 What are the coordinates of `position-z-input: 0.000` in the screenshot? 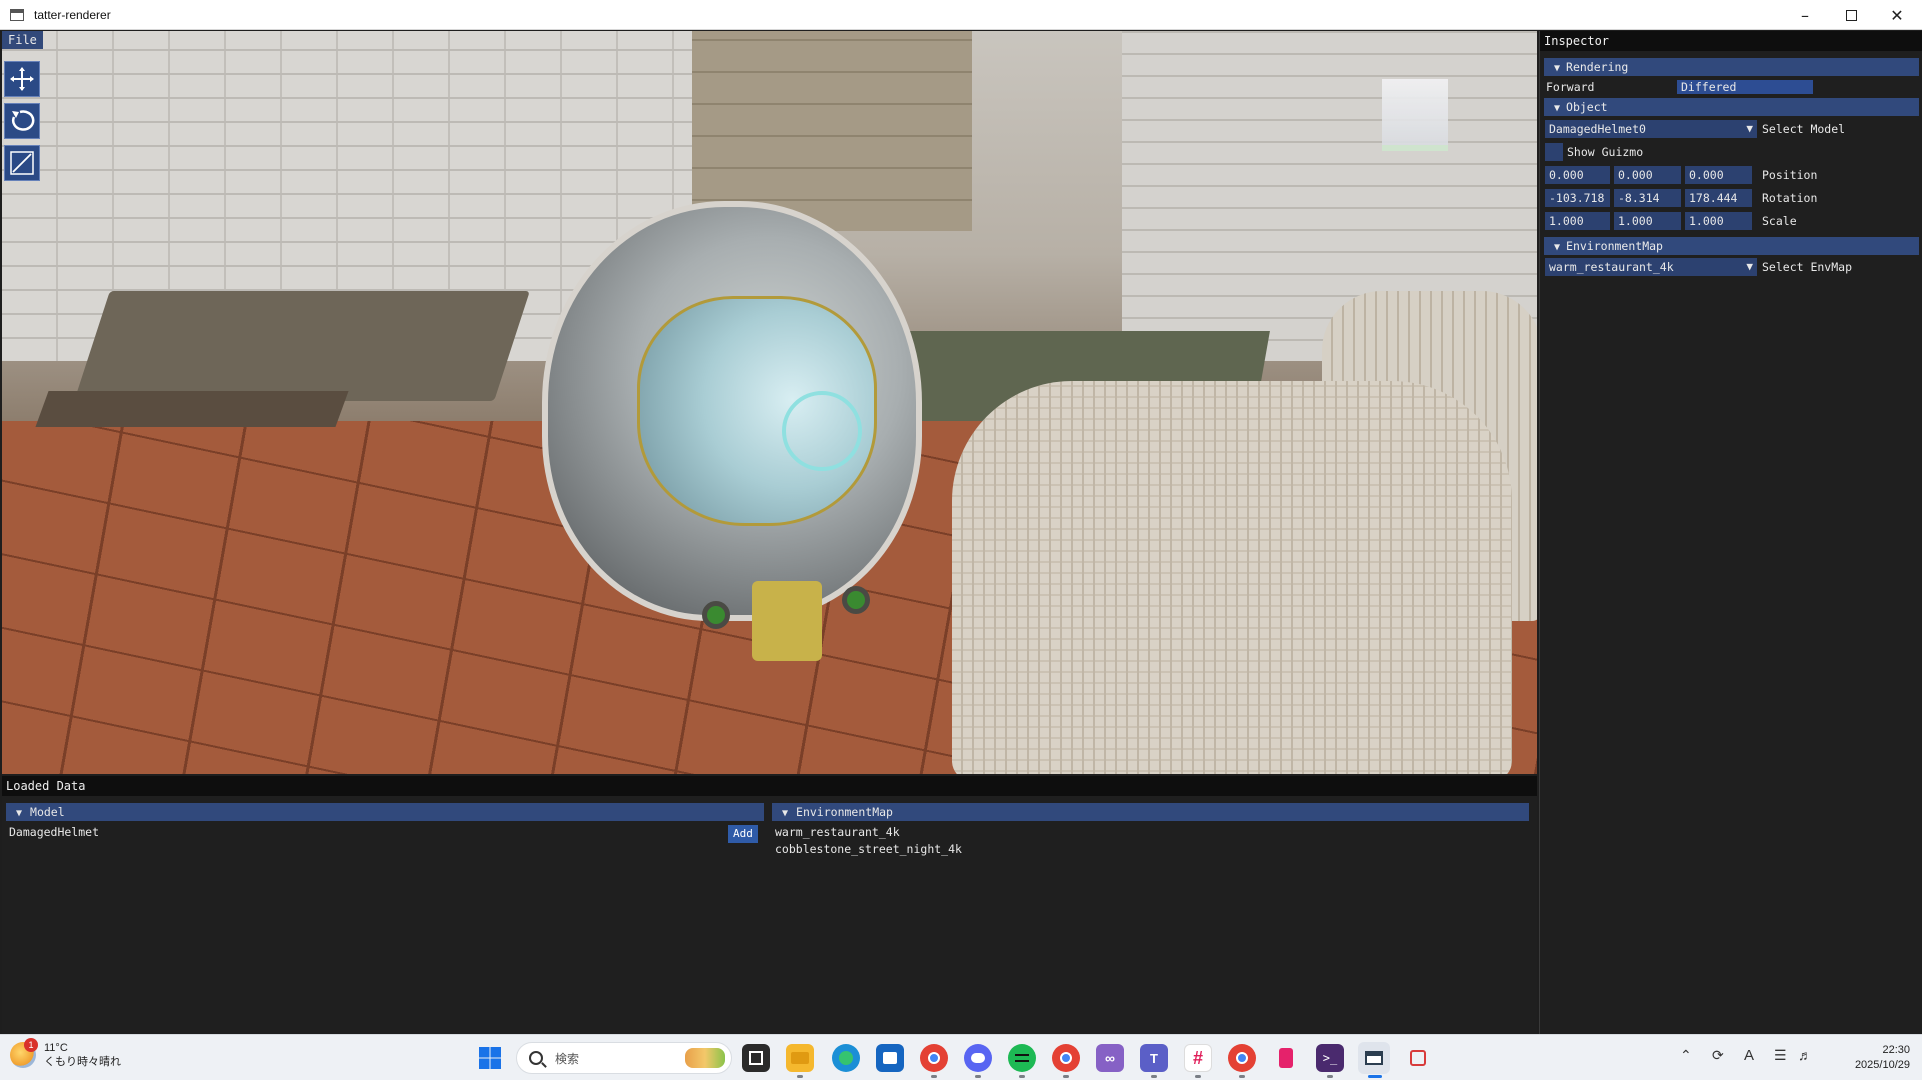 It's located at (1718, 175).